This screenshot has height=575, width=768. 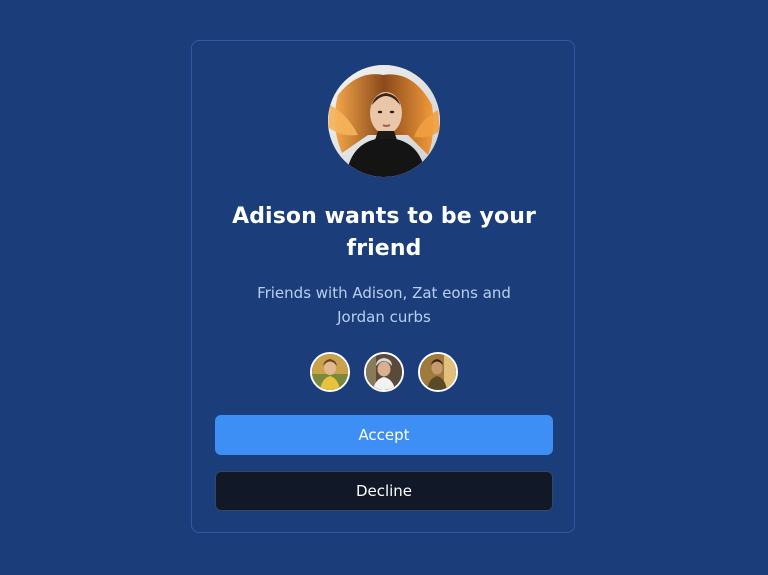 What do you see at coordinates (384, 491) in the screenshot?
I see `decline-button: Decline` at bounding box center [384, 491].